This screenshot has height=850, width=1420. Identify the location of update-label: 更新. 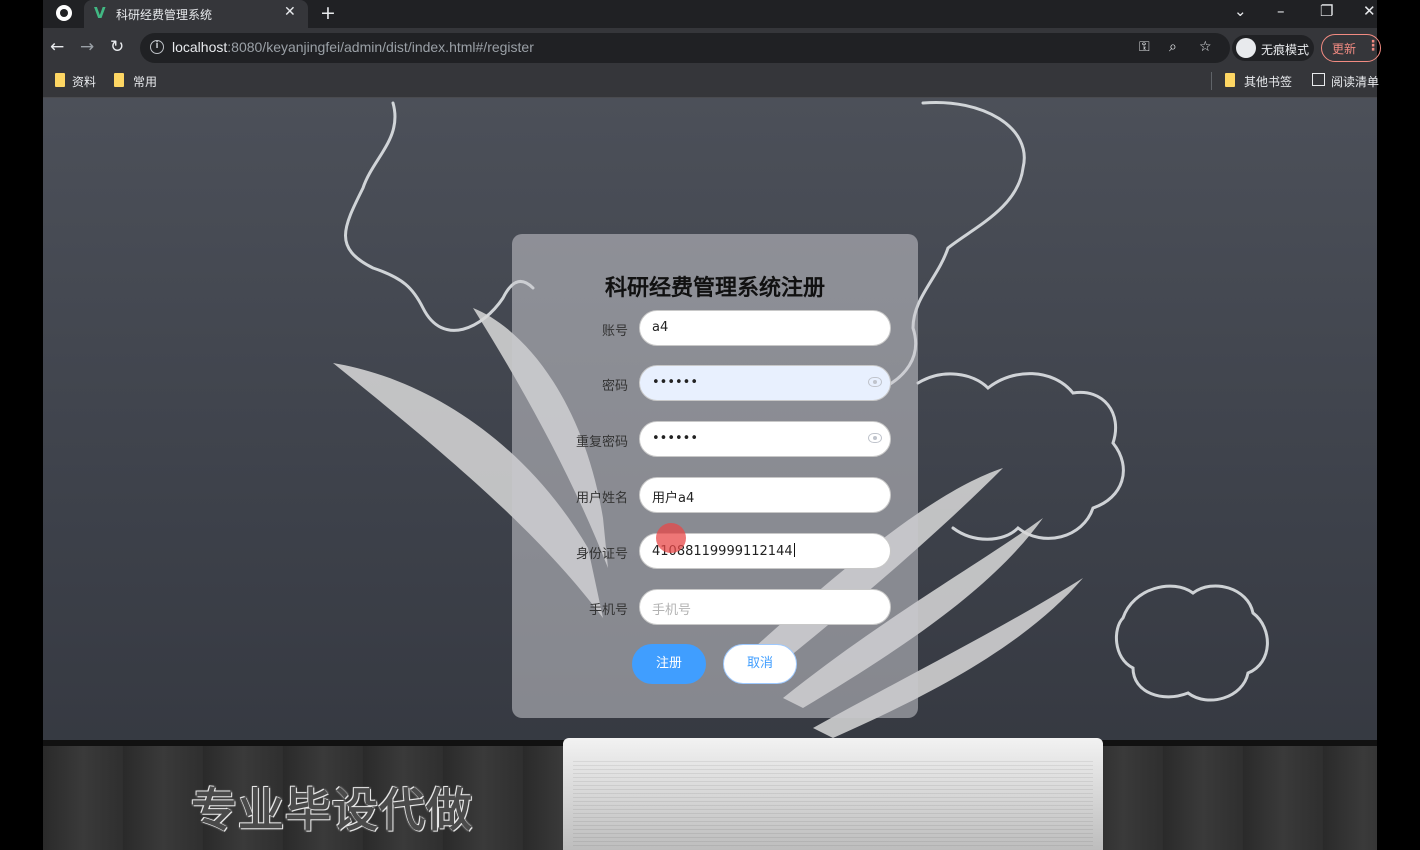
(1344, 49).